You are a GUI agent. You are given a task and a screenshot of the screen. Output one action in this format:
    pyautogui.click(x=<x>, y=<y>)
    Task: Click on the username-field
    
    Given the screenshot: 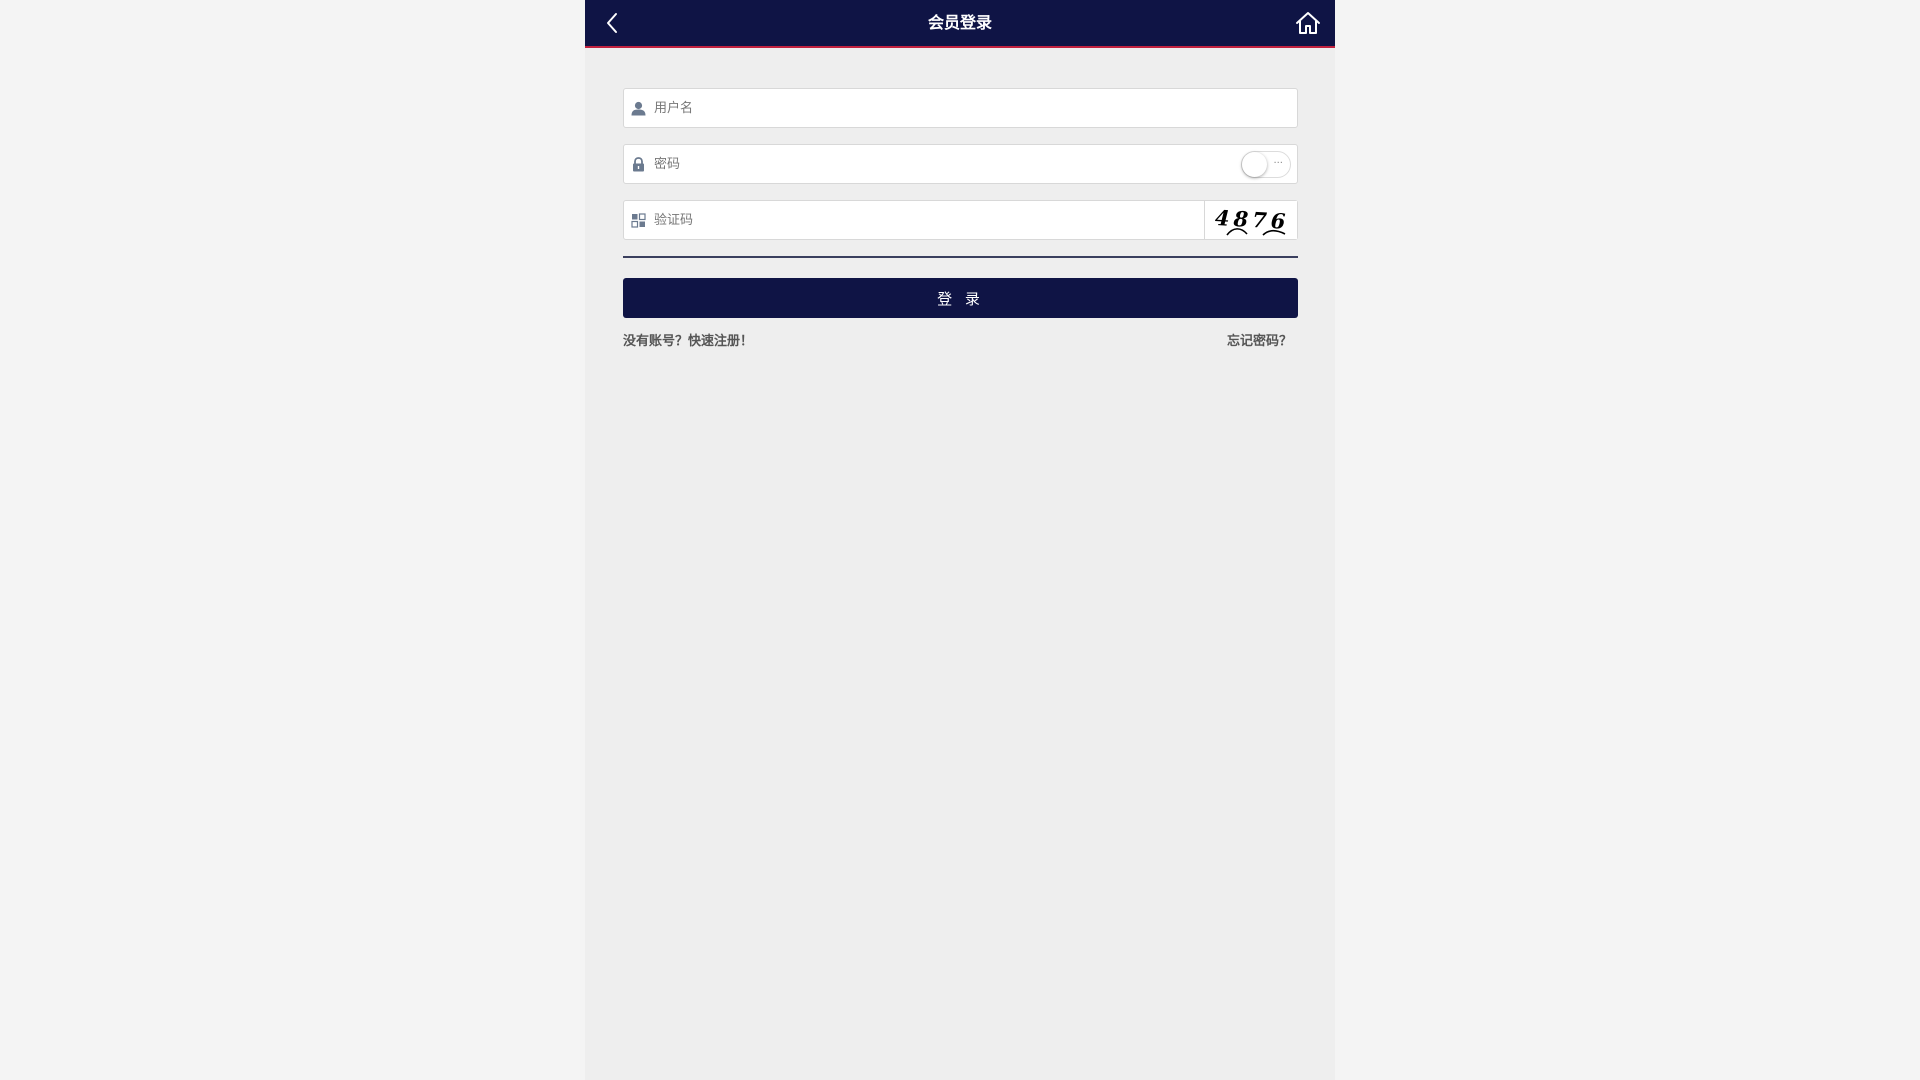 What is the action you would take?
    pyautogui.click(x=960, y=108)
    